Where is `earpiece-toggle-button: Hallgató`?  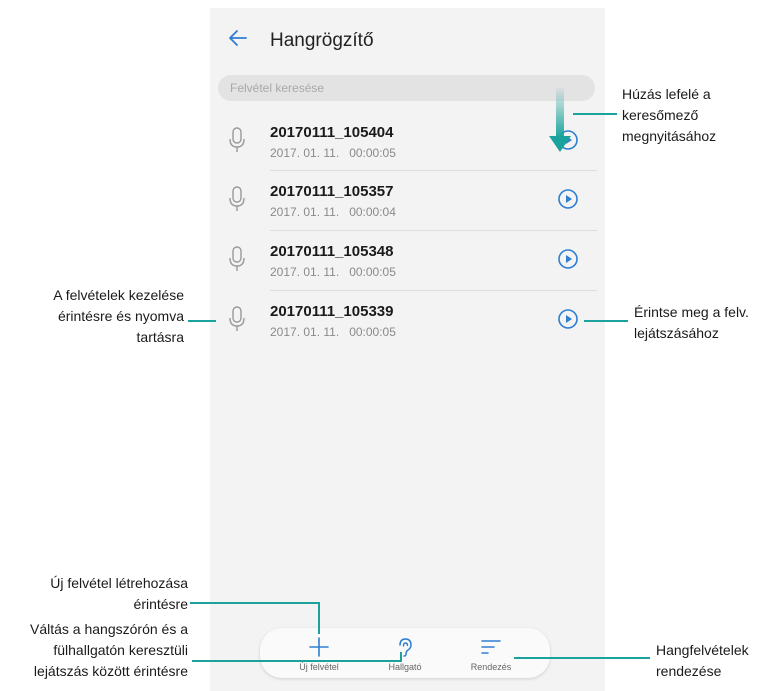 earpiece-toggle-button: Hallgató is located at coordinates (405, 654).